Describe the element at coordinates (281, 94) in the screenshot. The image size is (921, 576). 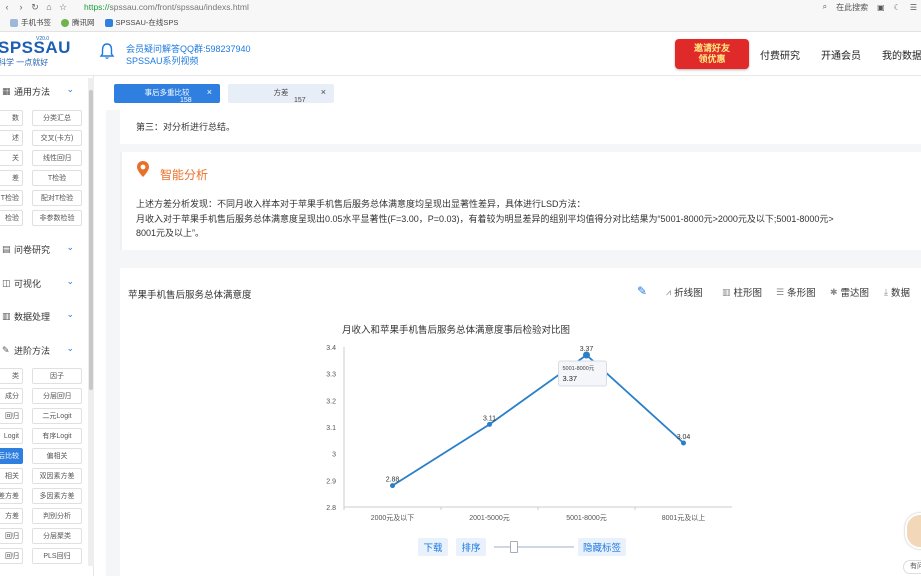
I see `tab-anova: 方差 157 ×` at that location.